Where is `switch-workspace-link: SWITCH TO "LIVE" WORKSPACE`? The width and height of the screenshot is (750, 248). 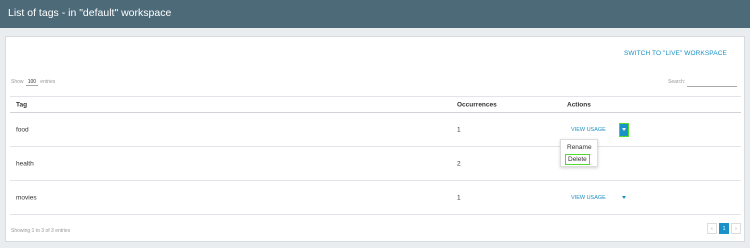 switch-workspace-link: SWITCH TO "LIVE" WORKSPACE is located at coordinates (675, 53).